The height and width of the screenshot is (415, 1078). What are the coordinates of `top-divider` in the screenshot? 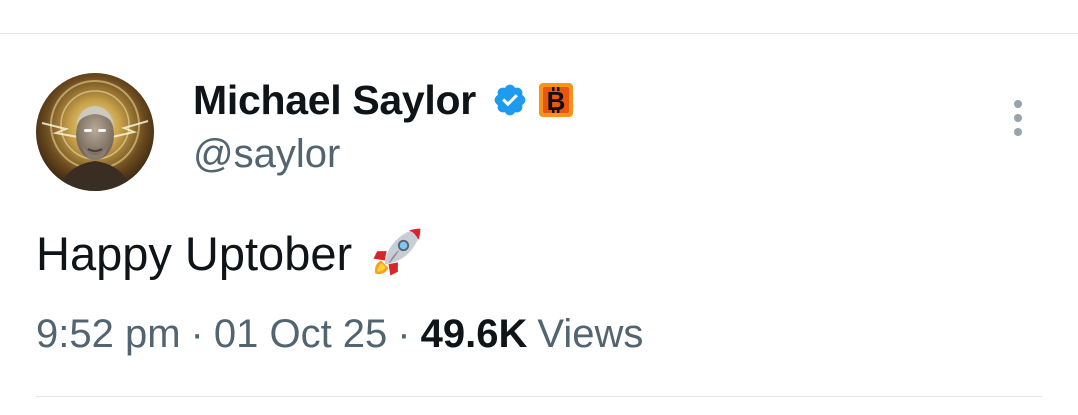 It's located at (539, 33).